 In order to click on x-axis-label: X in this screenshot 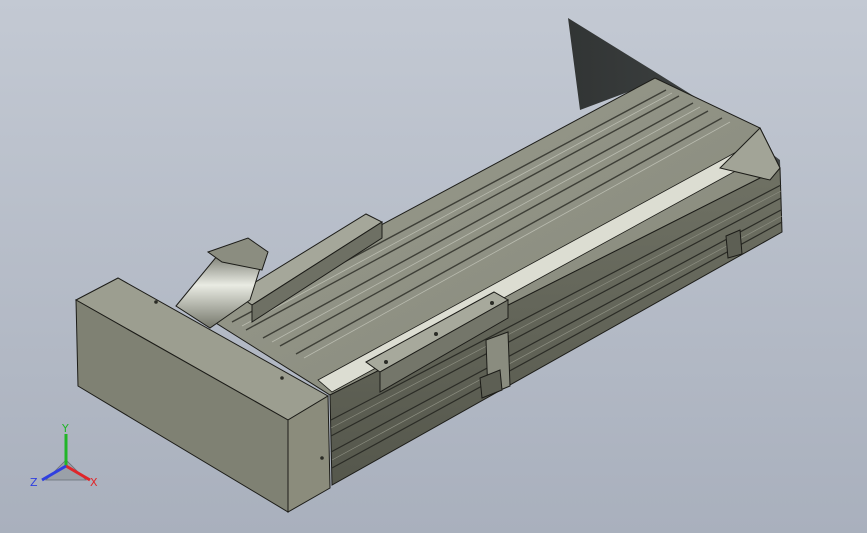, I will do `click(94, 482)`.